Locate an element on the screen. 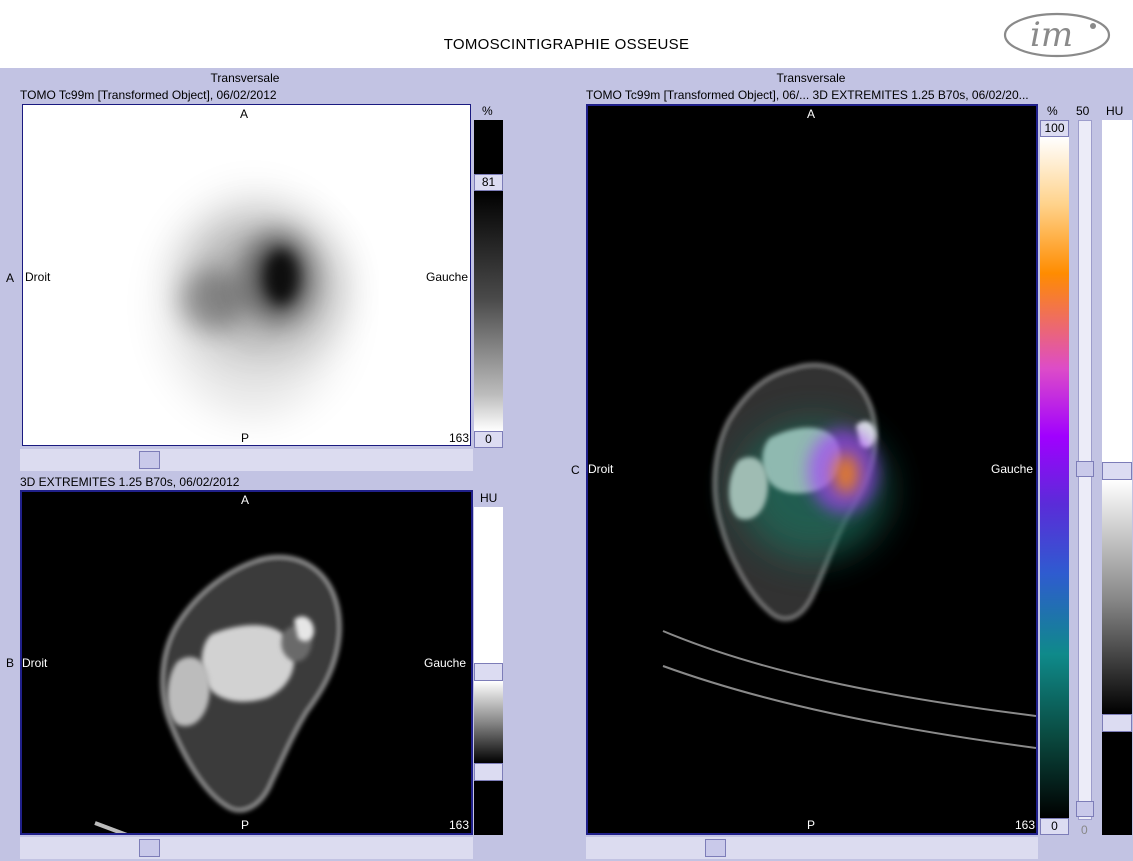  panel-b-series-label: 3D EXTREMITES 1.25 B70s, 06/02/2012 is located at coordinates (130, 482).